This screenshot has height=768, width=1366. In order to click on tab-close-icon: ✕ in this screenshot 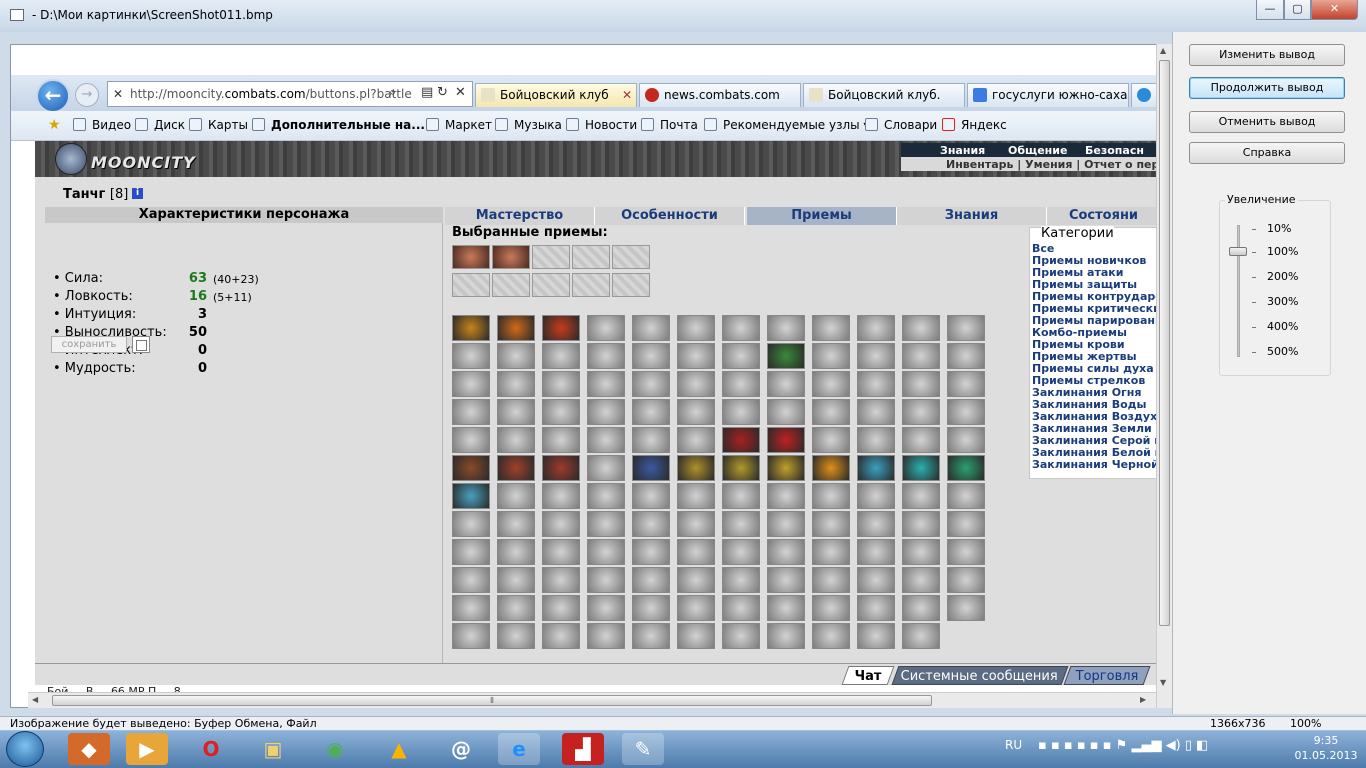, I will do `click(627, 95)`.